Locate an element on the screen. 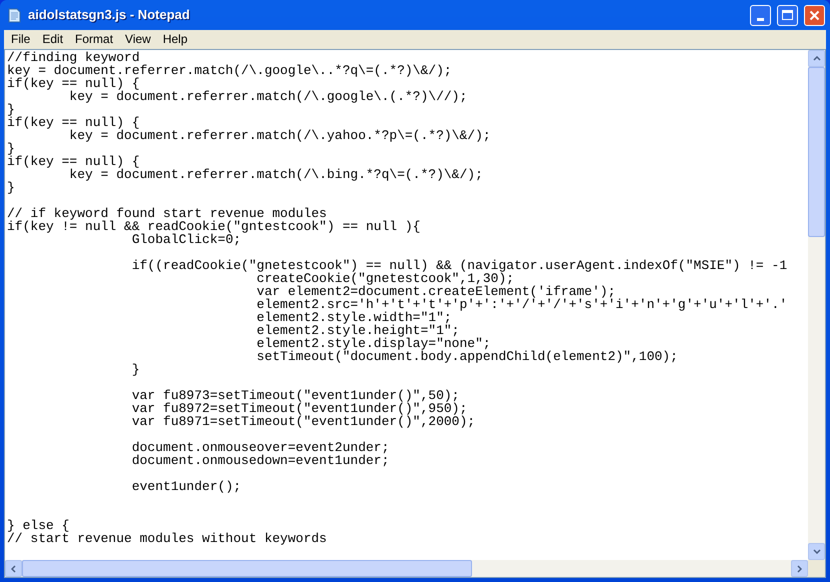 This screenshot has width=830, height=582. maximize-icon is located at coordinates (787, 15).